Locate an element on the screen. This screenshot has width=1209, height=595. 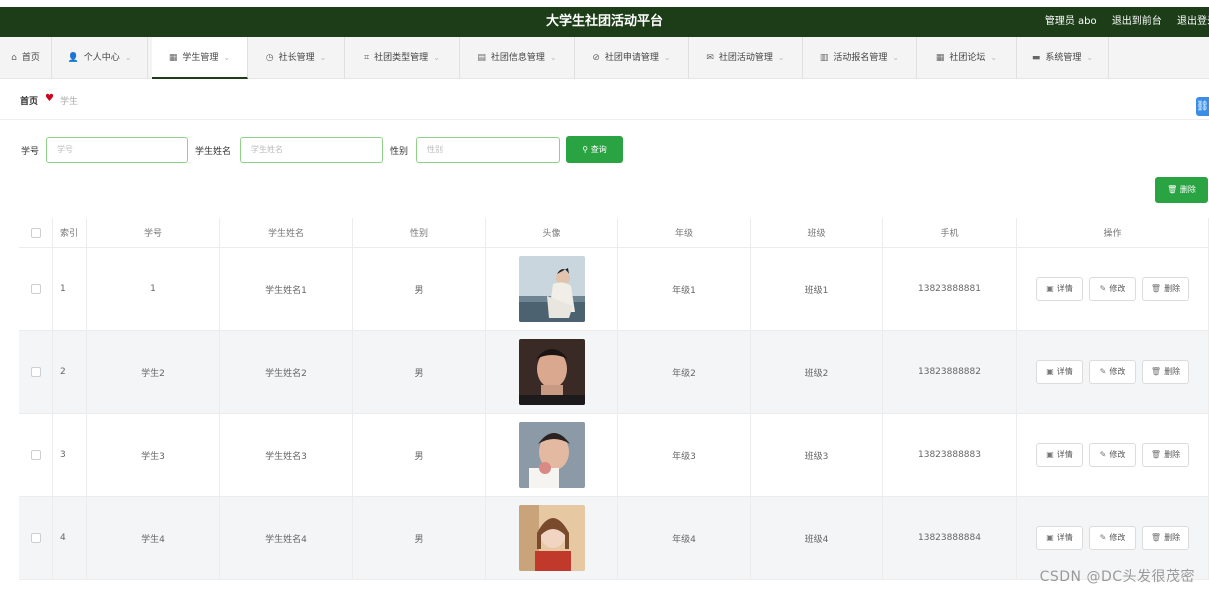
student-id-input: 学号 is located at coordinates (117, 150).